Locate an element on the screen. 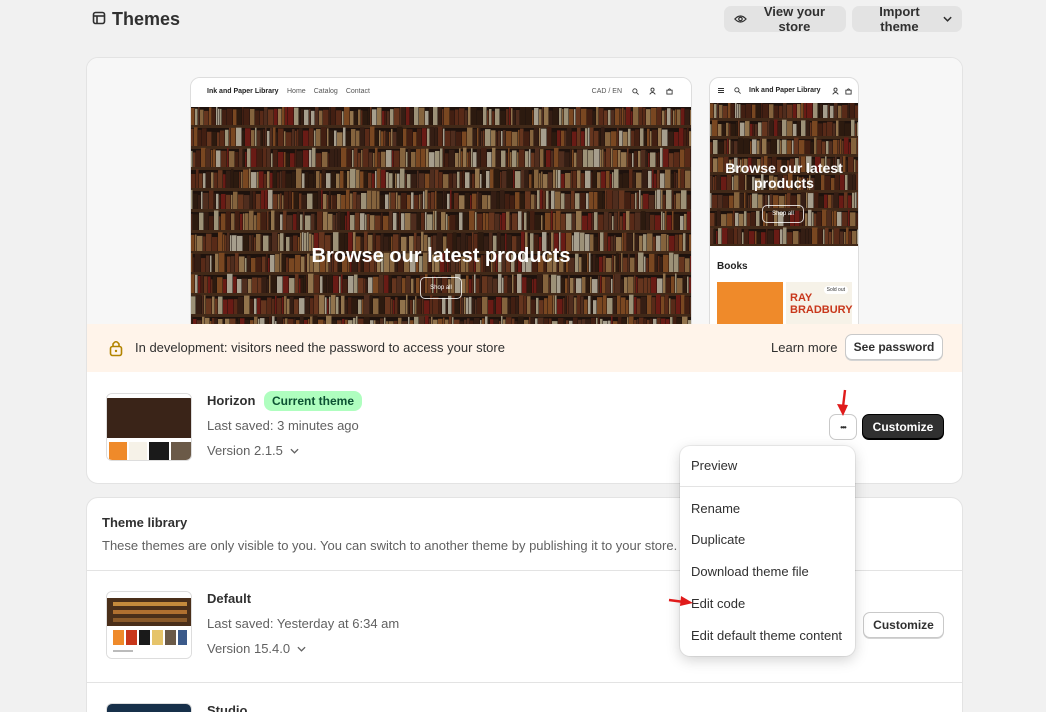 This screenshot has width=1046, height=712. locale-selector: CAD / EN is located at coordinates (606, 91).